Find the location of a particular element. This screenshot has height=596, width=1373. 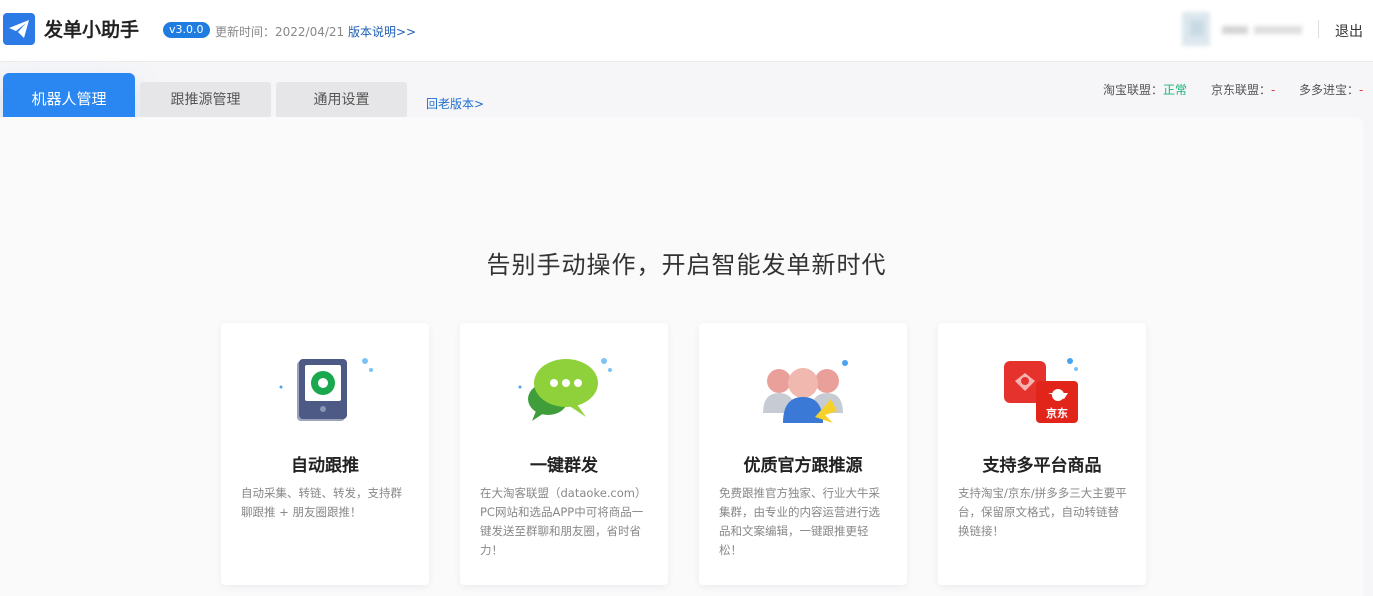

users-group-icon is located at coordinates (803, 389).